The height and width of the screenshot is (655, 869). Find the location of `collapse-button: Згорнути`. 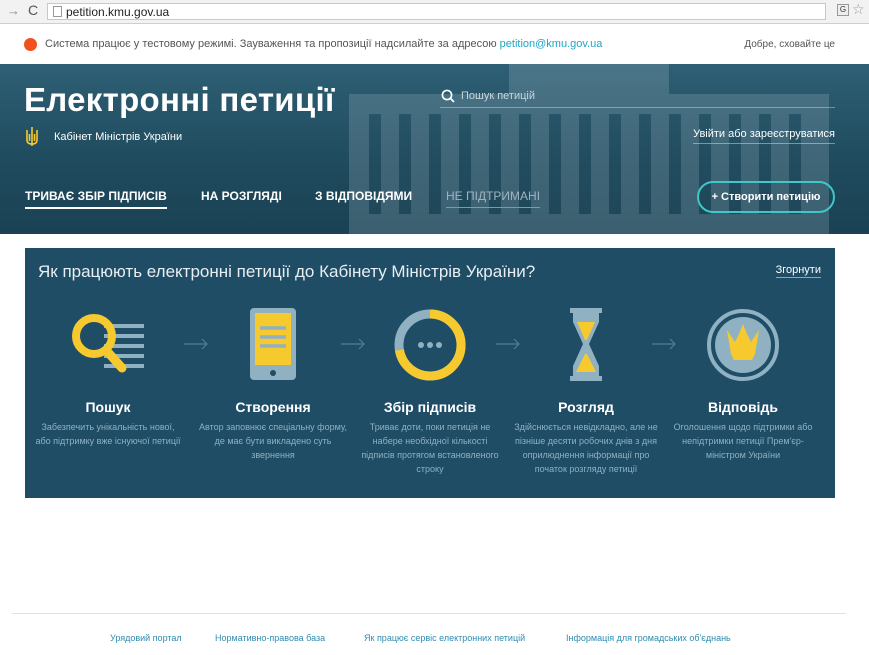

collapse-button: Згорнути is located at coordinates (798, 271).